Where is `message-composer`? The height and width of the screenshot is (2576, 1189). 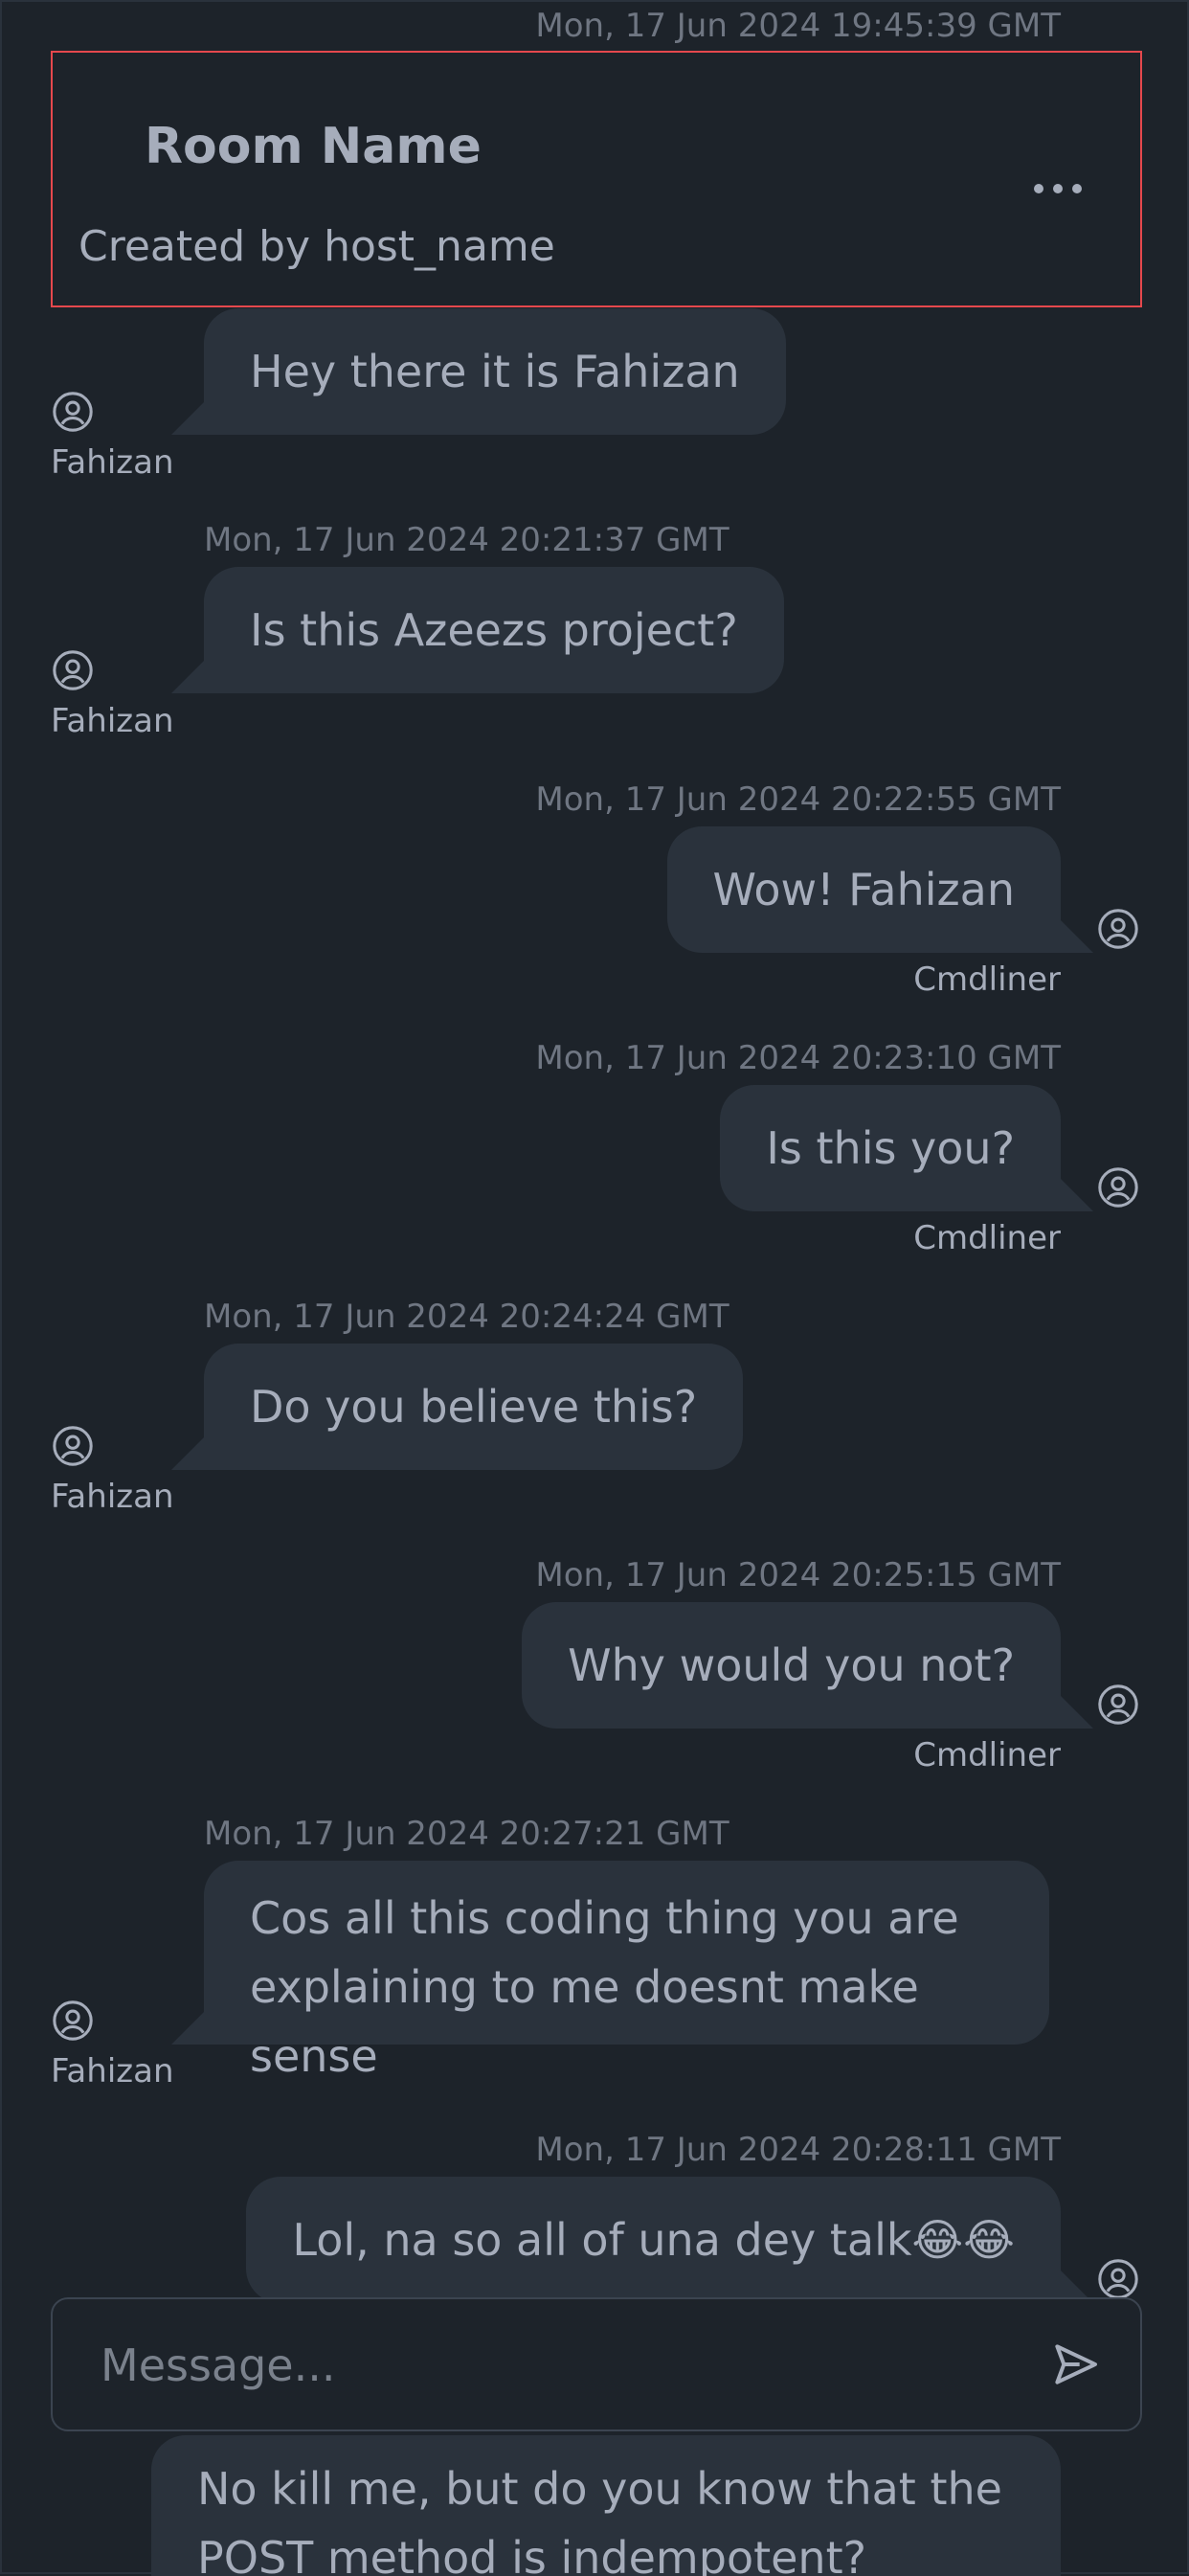 message-composer is located at coordinates (596, 2364).